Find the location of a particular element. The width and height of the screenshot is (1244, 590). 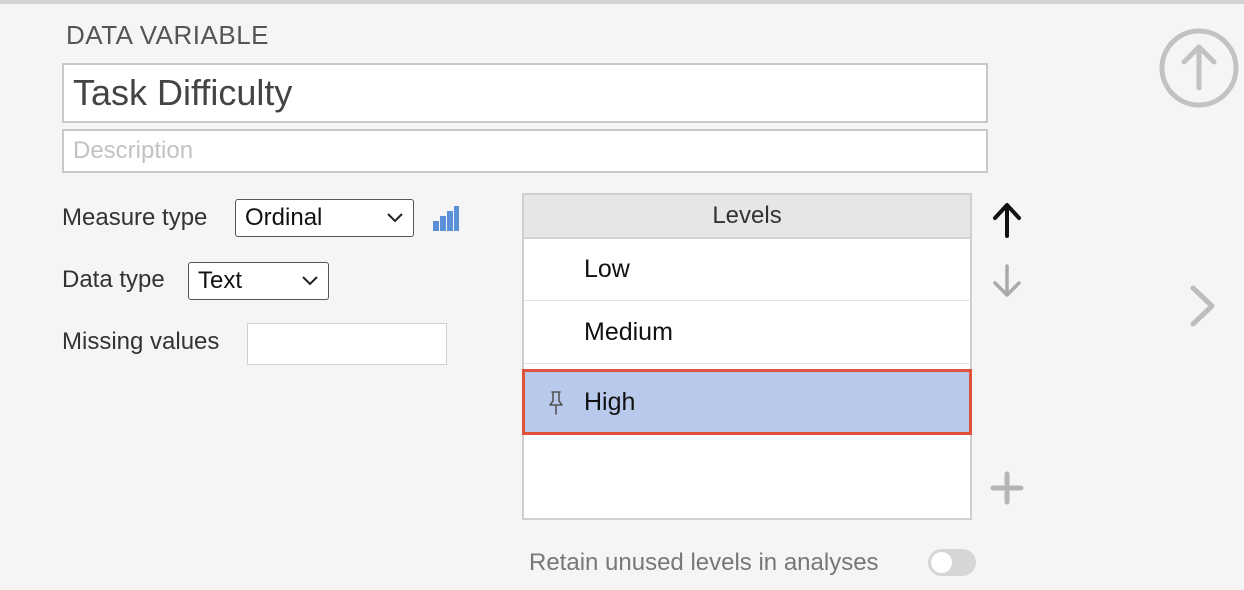

missing-values-label: Missing values is located at coordinates (141, 341).